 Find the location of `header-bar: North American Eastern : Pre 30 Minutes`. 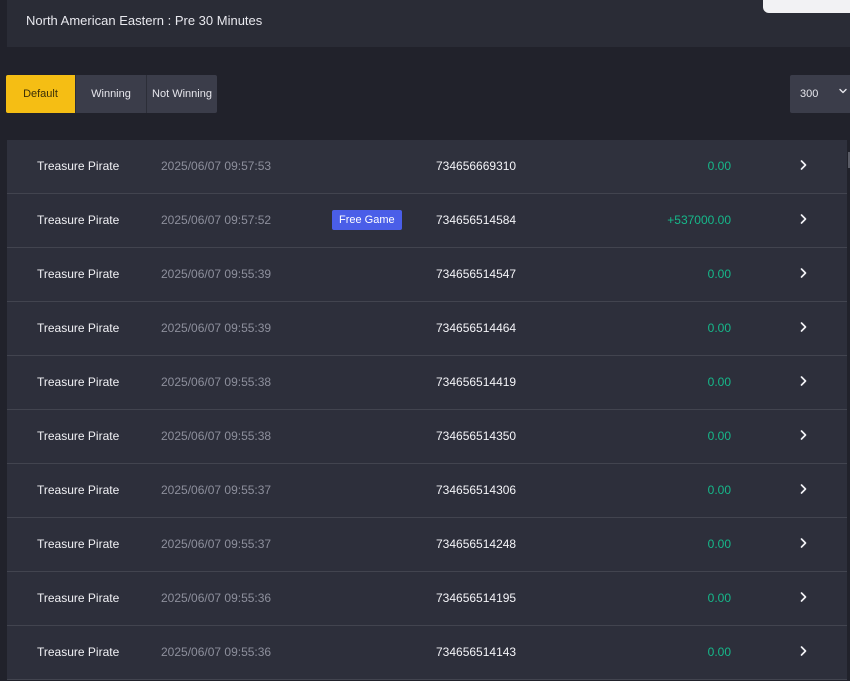

header-bar: North American Eastern : Pre 30 Minutes is located at coordinates (428, 23).